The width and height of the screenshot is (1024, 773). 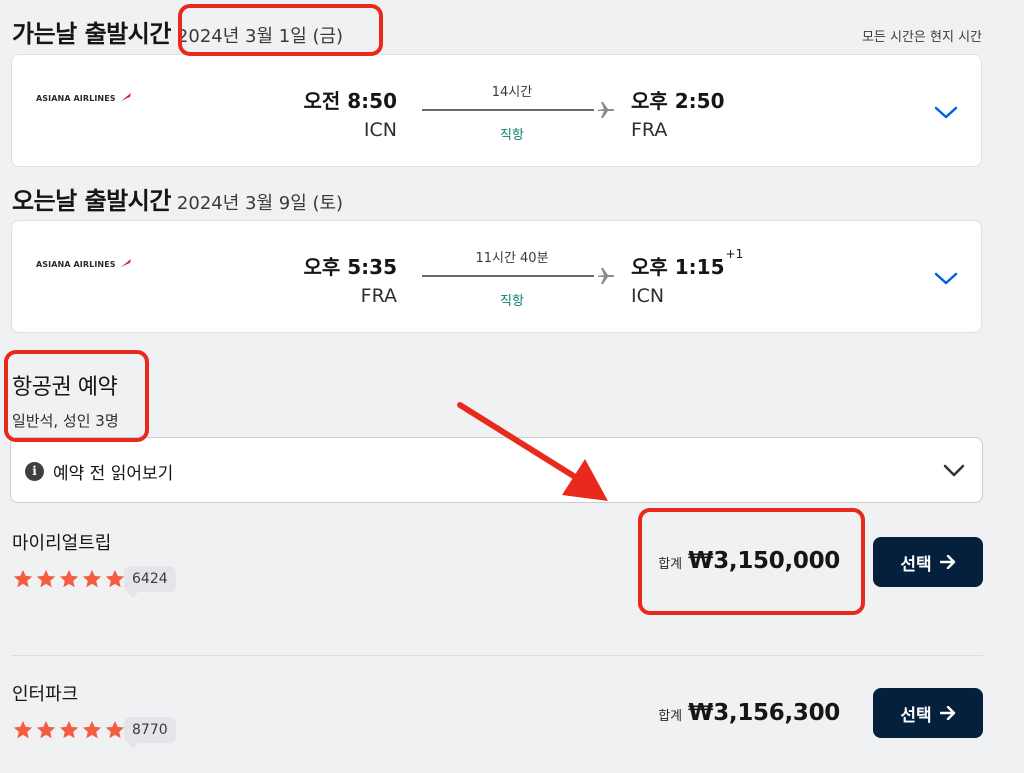 I want to click on day-offset: +1, so click(x=734, y=254).